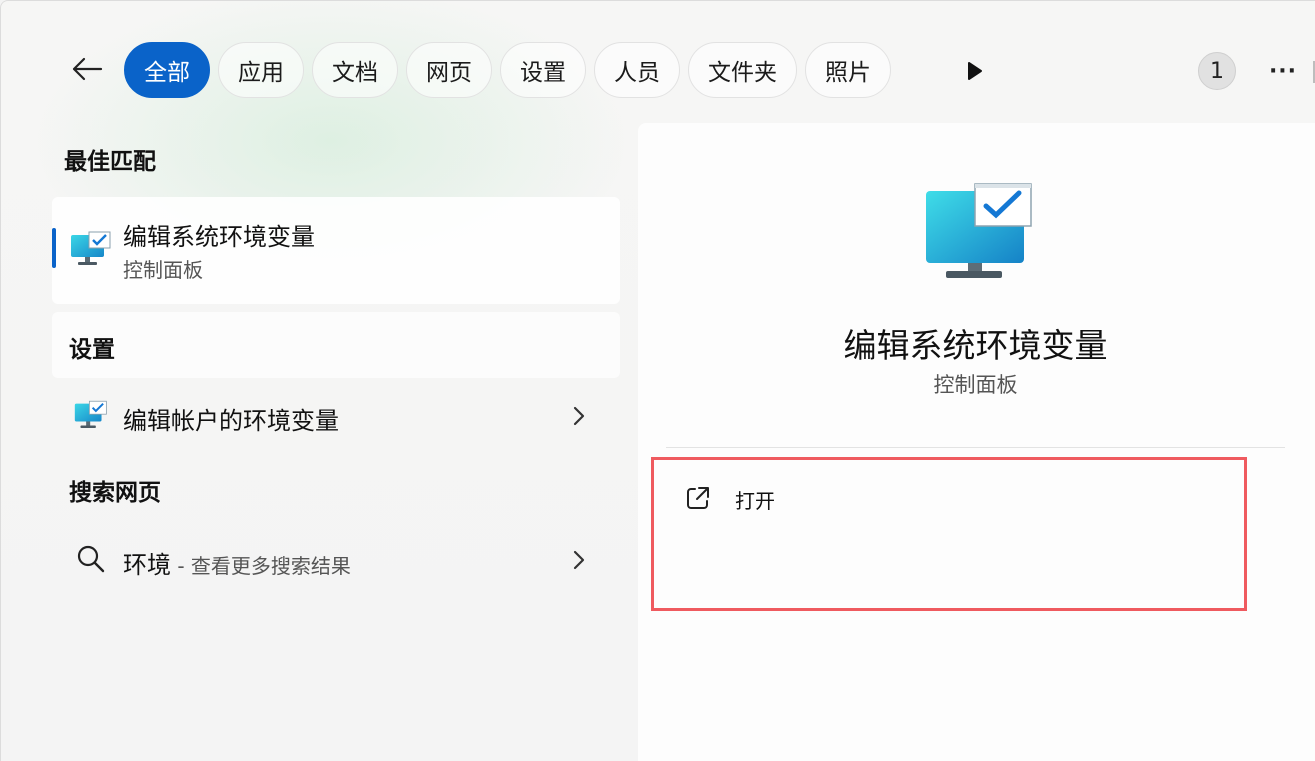  I want to click on tab-people: 人员, so click(637, 70).